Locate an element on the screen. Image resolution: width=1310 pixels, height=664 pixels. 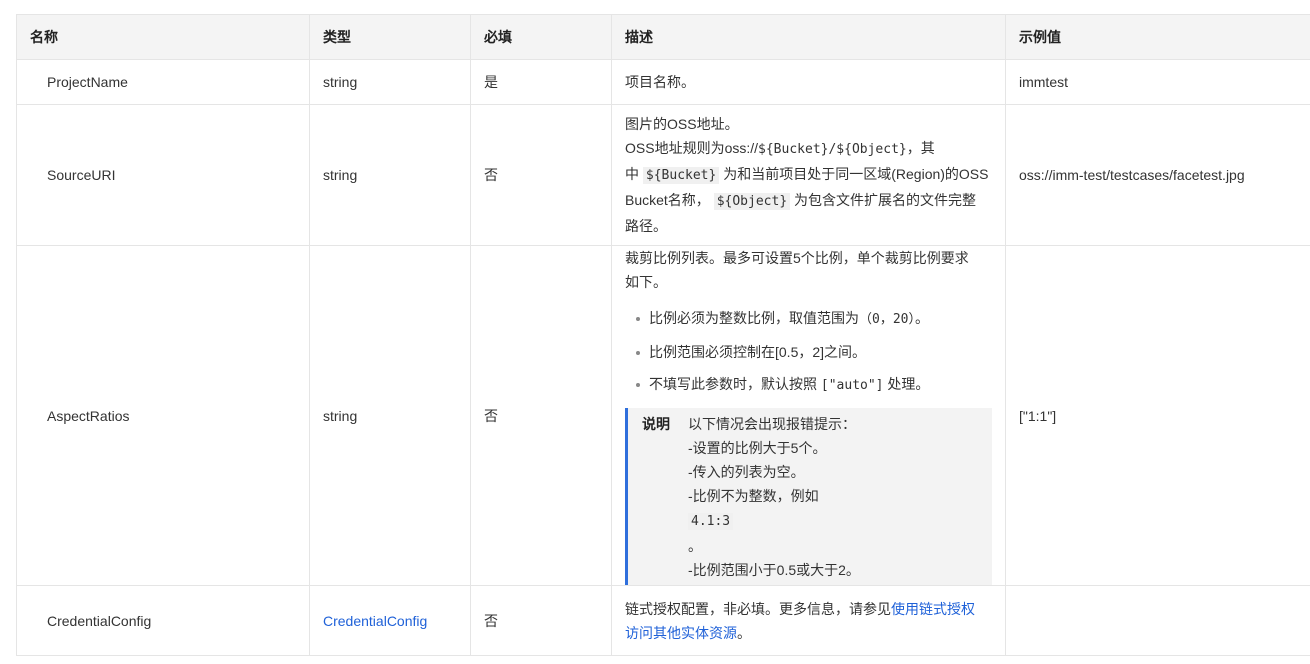
desc-line: 访问其他实体资源。 is located at coordinates (808, 633).